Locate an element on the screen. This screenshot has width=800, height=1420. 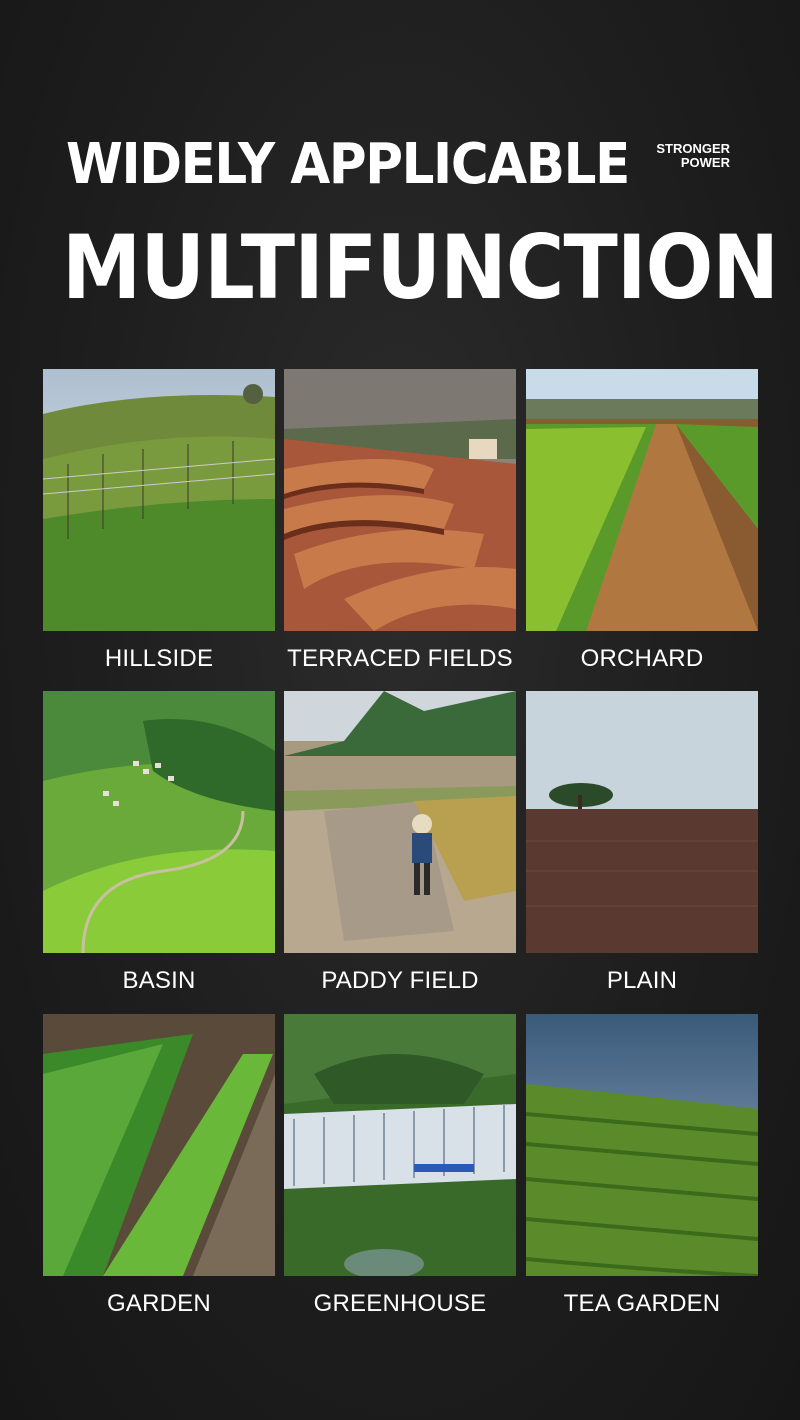
scene-card-terraced-fields: TERRACED FIELDS is located at coordinates (400, 520).